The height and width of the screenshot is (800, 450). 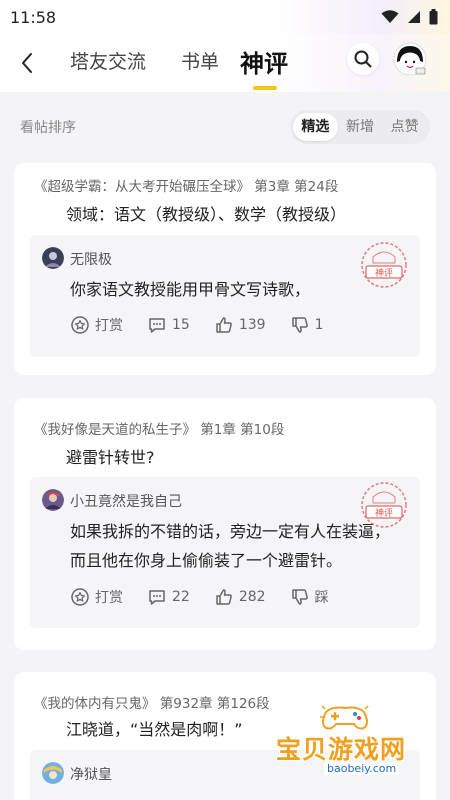 I want to click on sort-option-newest: 新增, so click(x=360, y=127).